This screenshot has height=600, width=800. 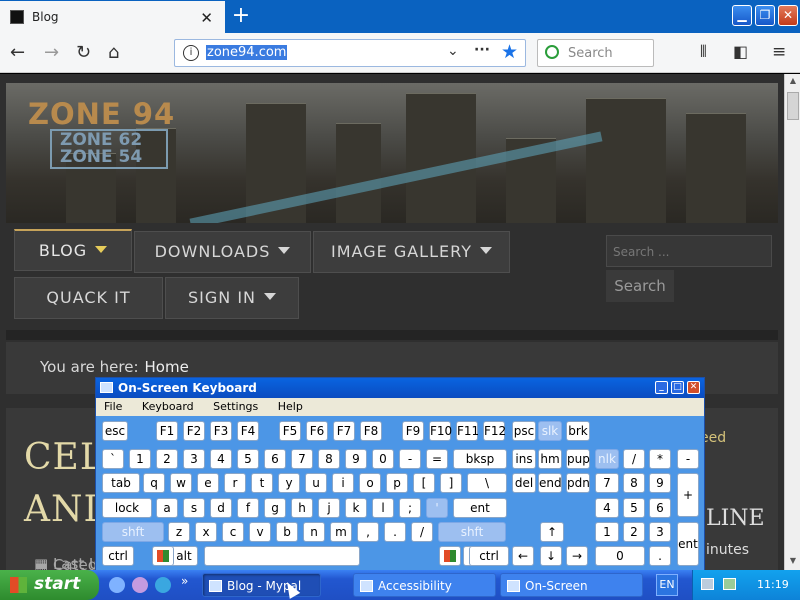 What do you see at coordinates (577, 556) in the screenshot?
I see `osk-key-sym: →` at bounding box center [577, 556].